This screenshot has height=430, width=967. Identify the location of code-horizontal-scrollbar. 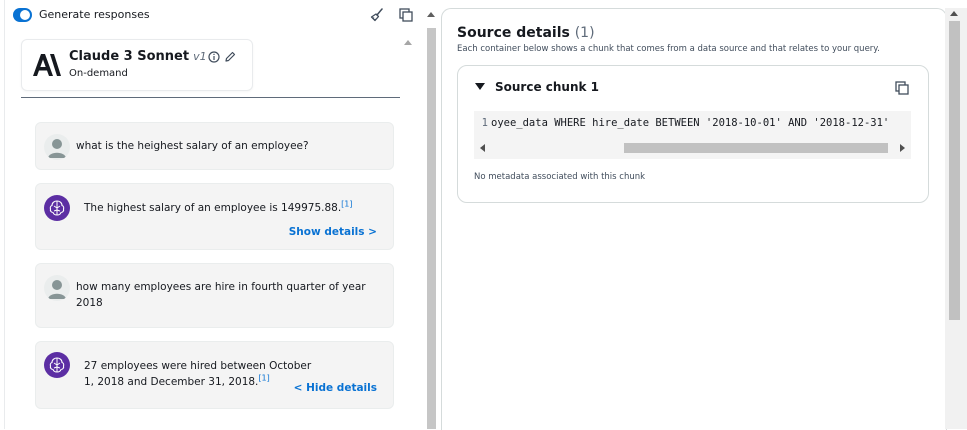
(692, 148).